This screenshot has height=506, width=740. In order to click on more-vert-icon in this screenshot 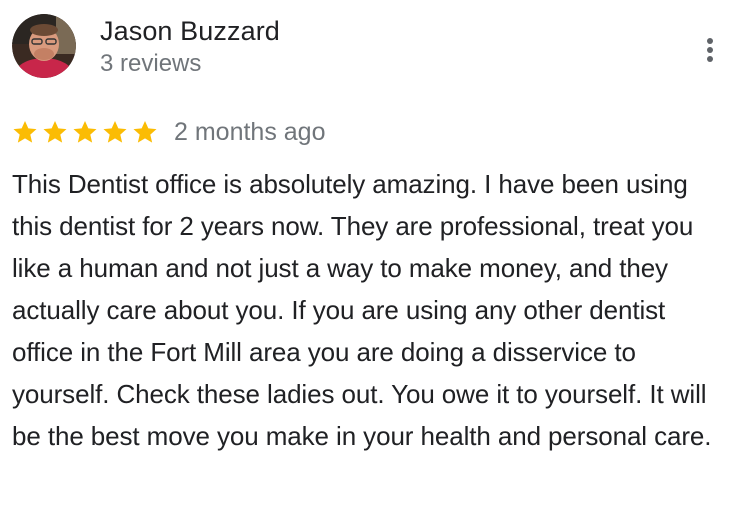, I will do `click(710, 50)`.